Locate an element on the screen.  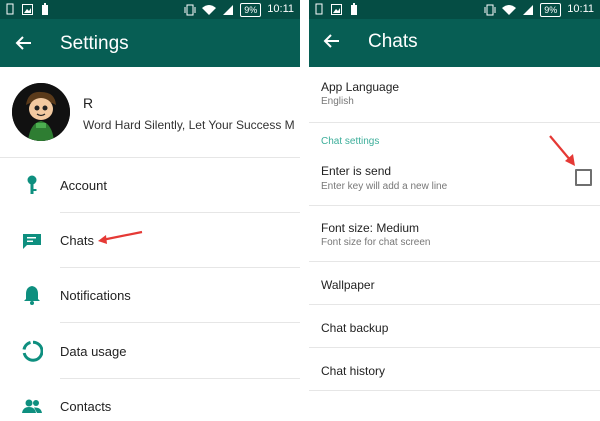
wallpaper-label: Wallpaper is located at coordinates (348, 285).